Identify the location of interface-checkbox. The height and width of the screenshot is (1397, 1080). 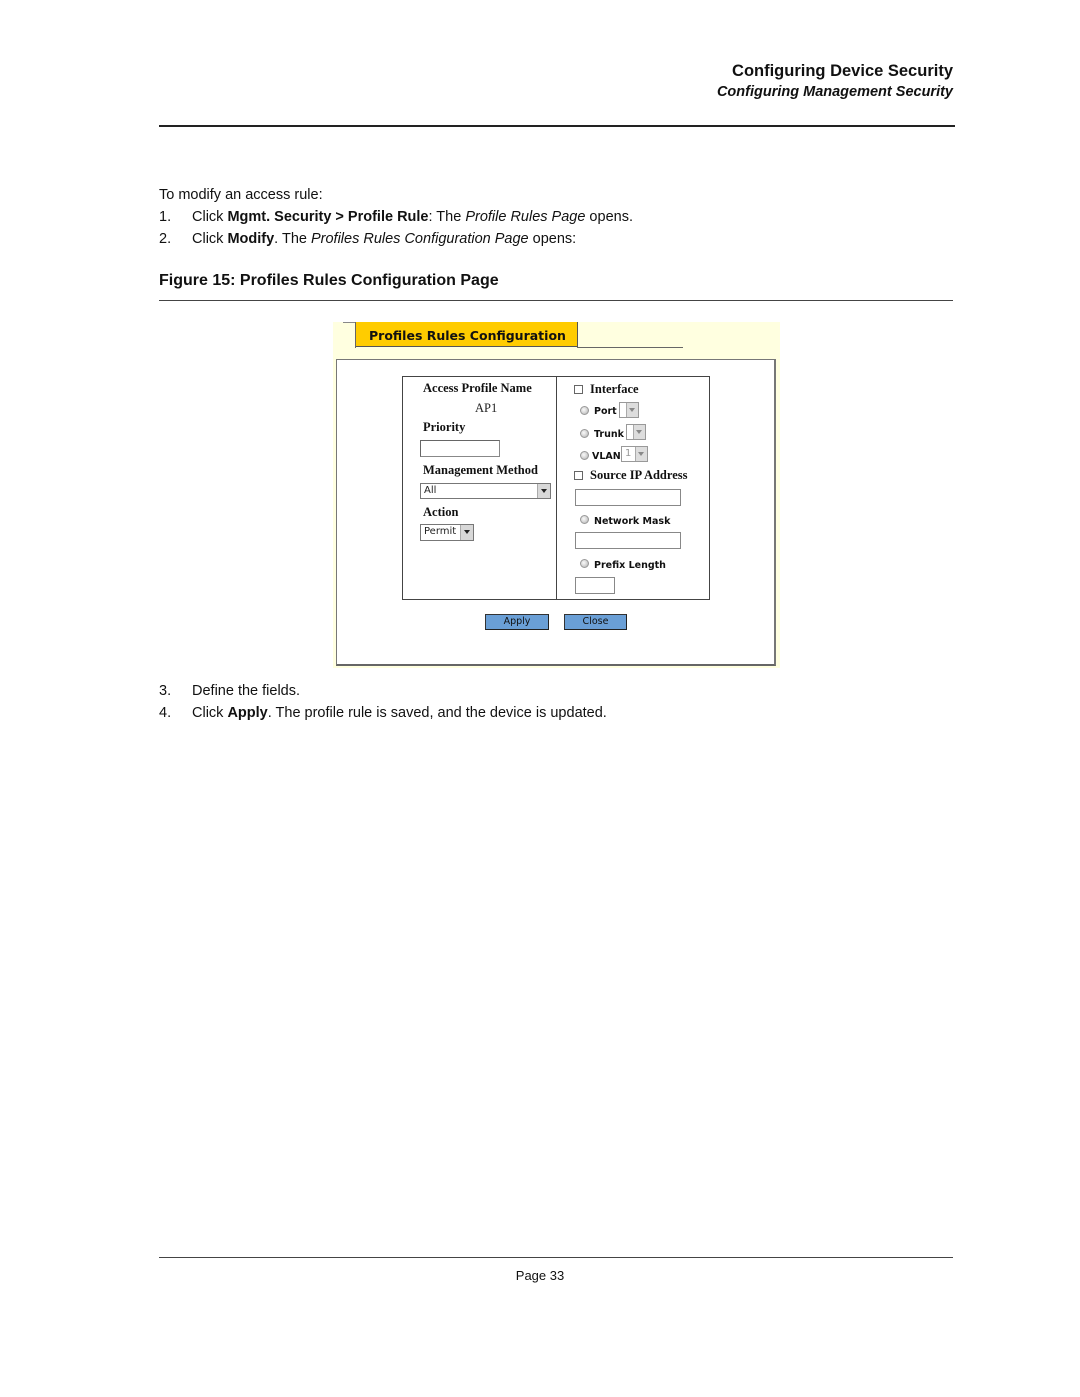
(578, 389).